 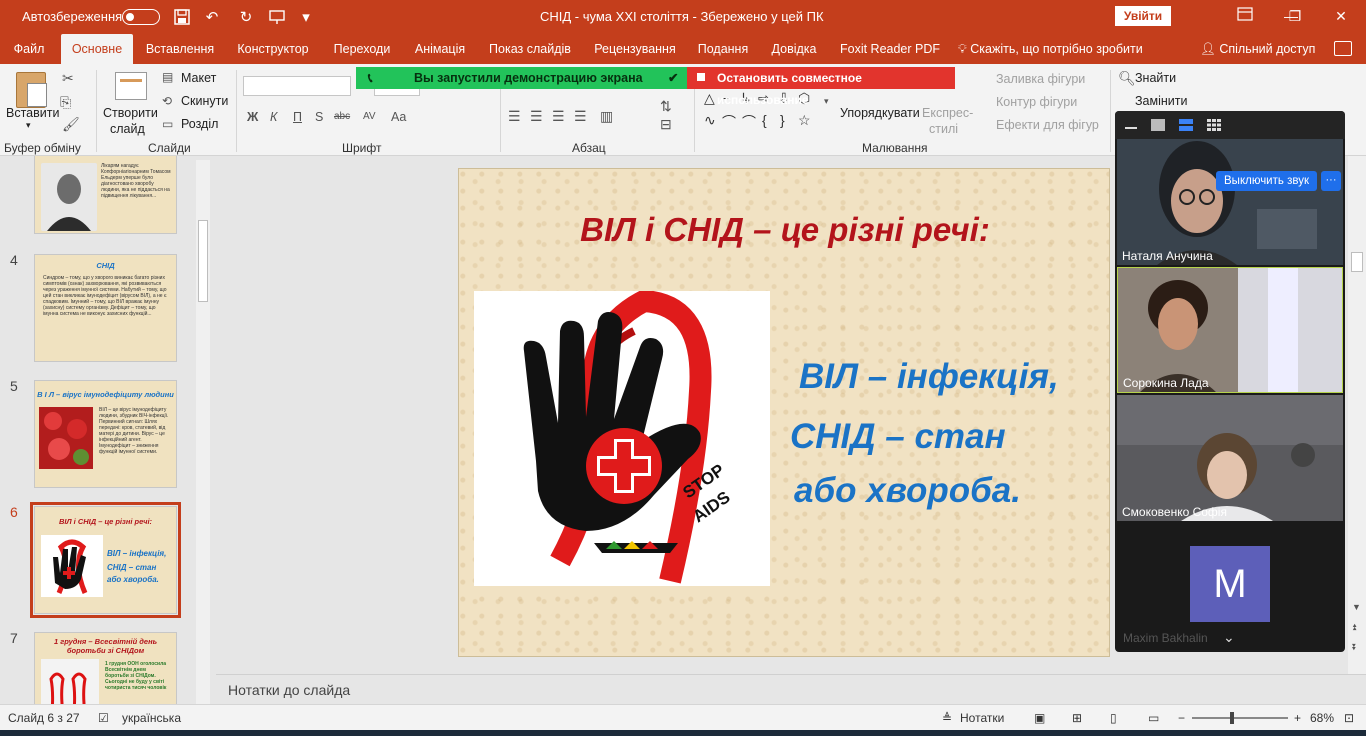 What do you see at coordinates (273, 117) in the screenshot?
I see `italic-button: К` at bounding box center [273, 117].